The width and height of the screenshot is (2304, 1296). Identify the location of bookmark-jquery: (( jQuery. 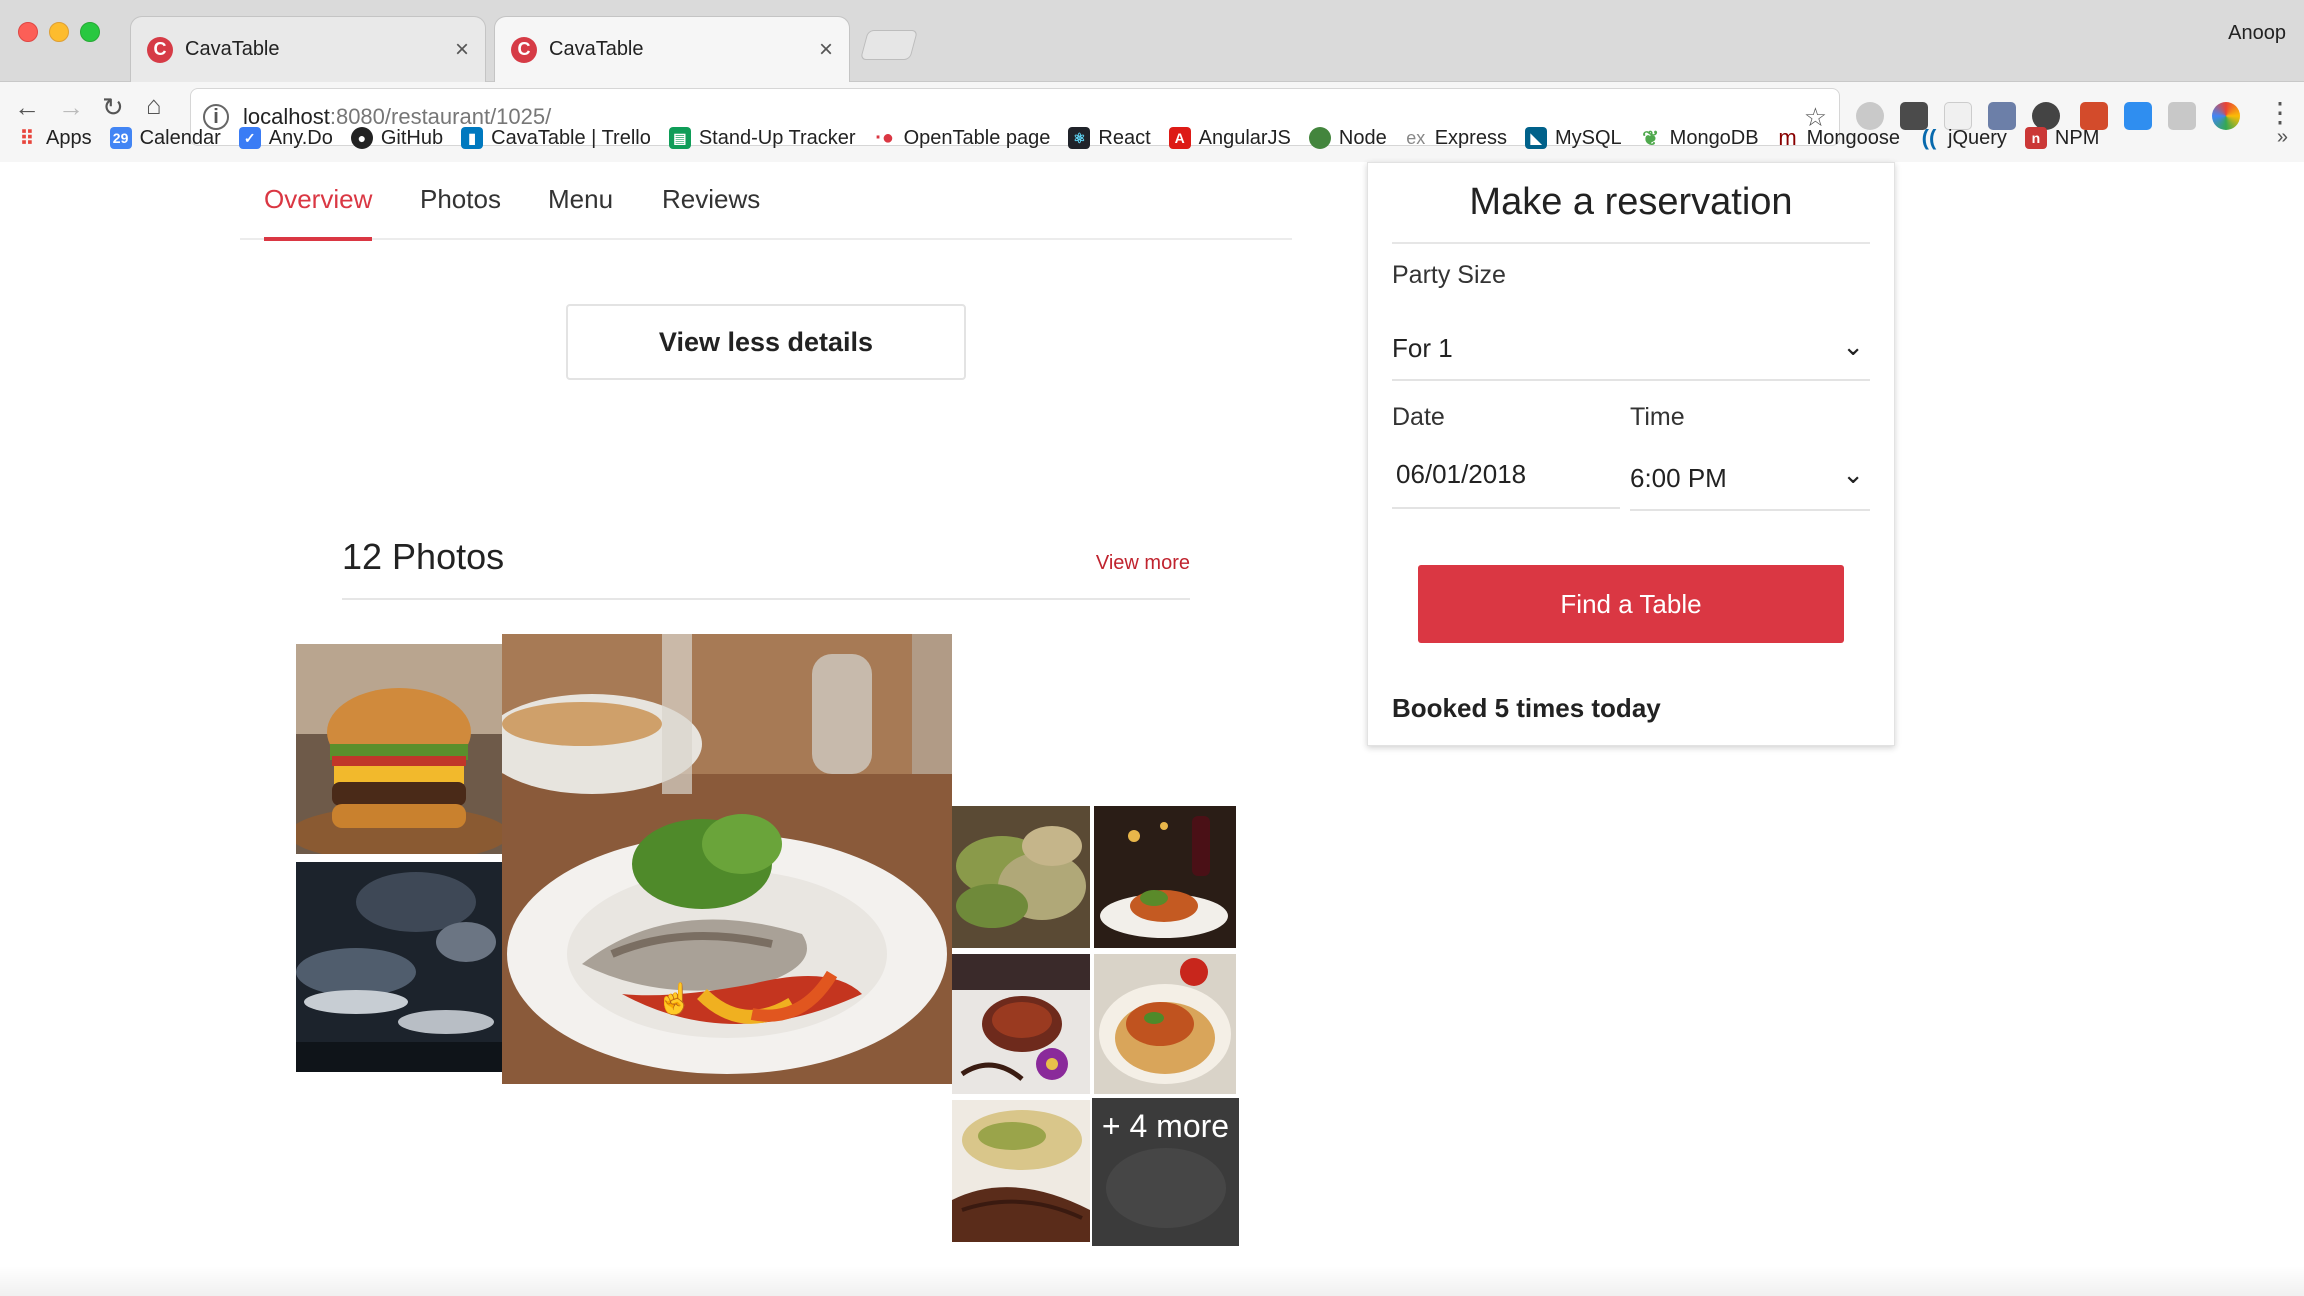
(1962, 137).